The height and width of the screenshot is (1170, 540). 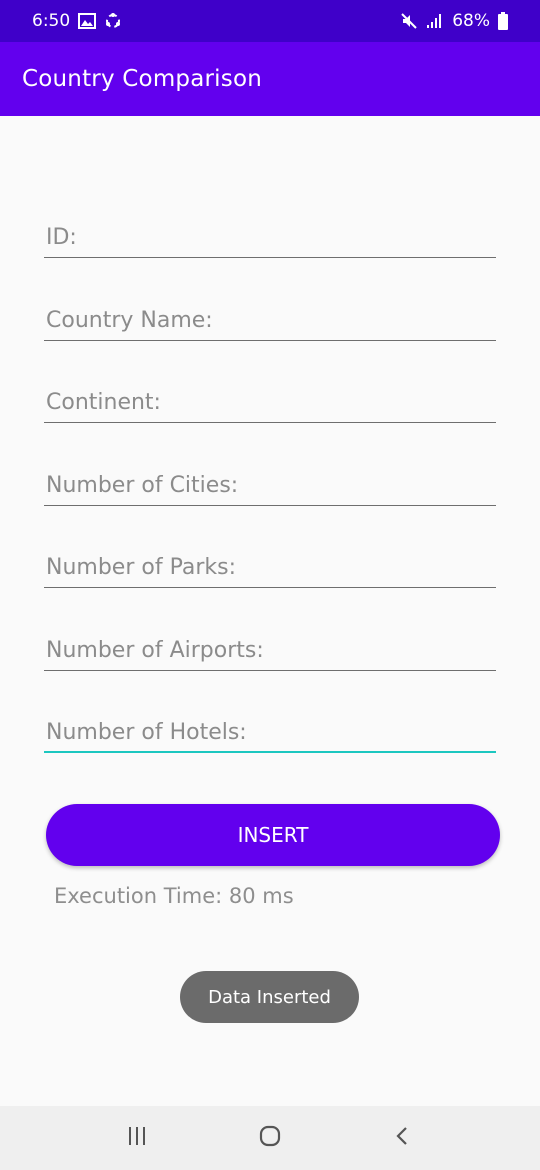 I want to click on recents-button, so click(x=137, y=1138).